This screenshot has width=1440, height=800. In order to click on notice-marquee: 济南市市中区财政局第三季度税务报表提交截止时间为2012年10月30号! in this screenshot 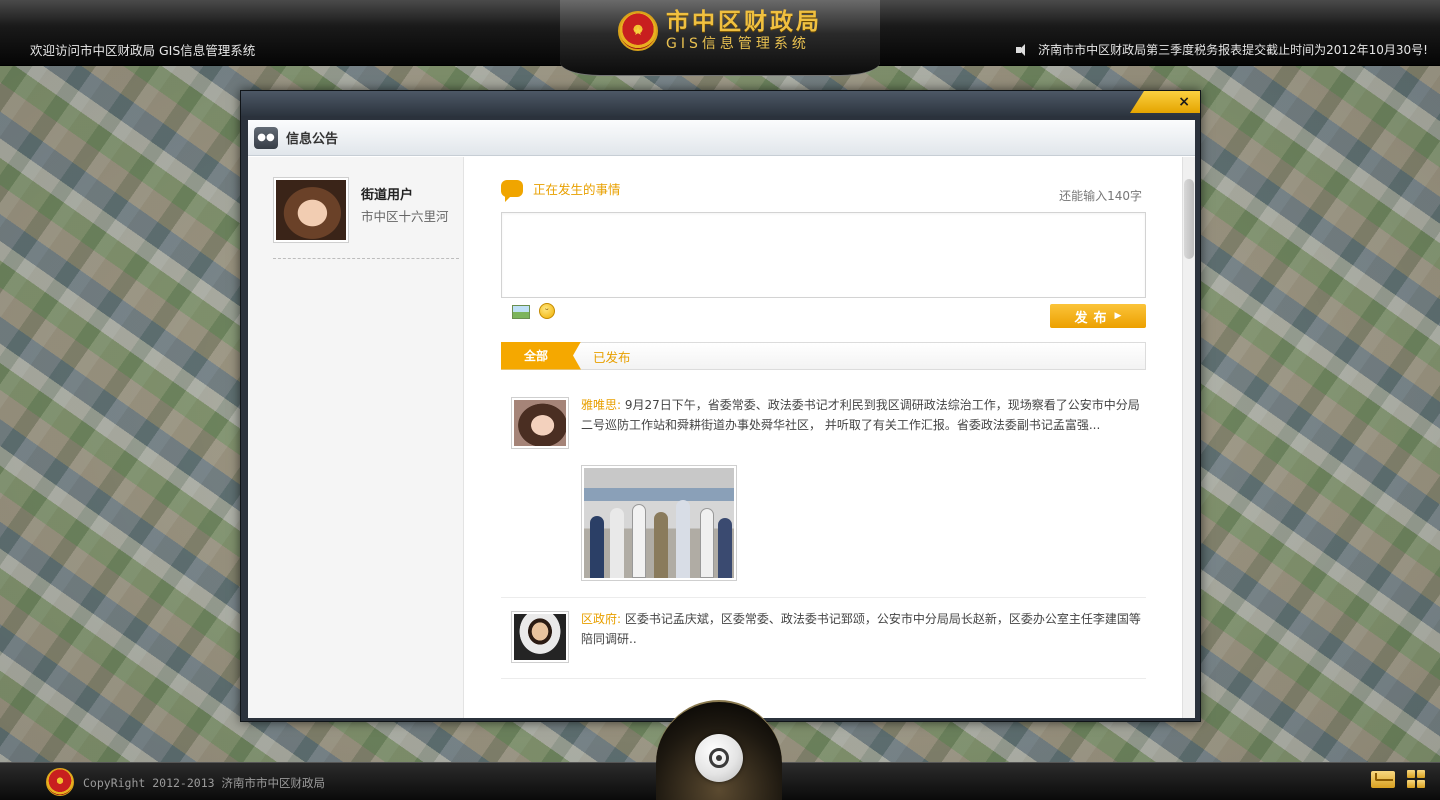, I will do `click(1222, 49)`.